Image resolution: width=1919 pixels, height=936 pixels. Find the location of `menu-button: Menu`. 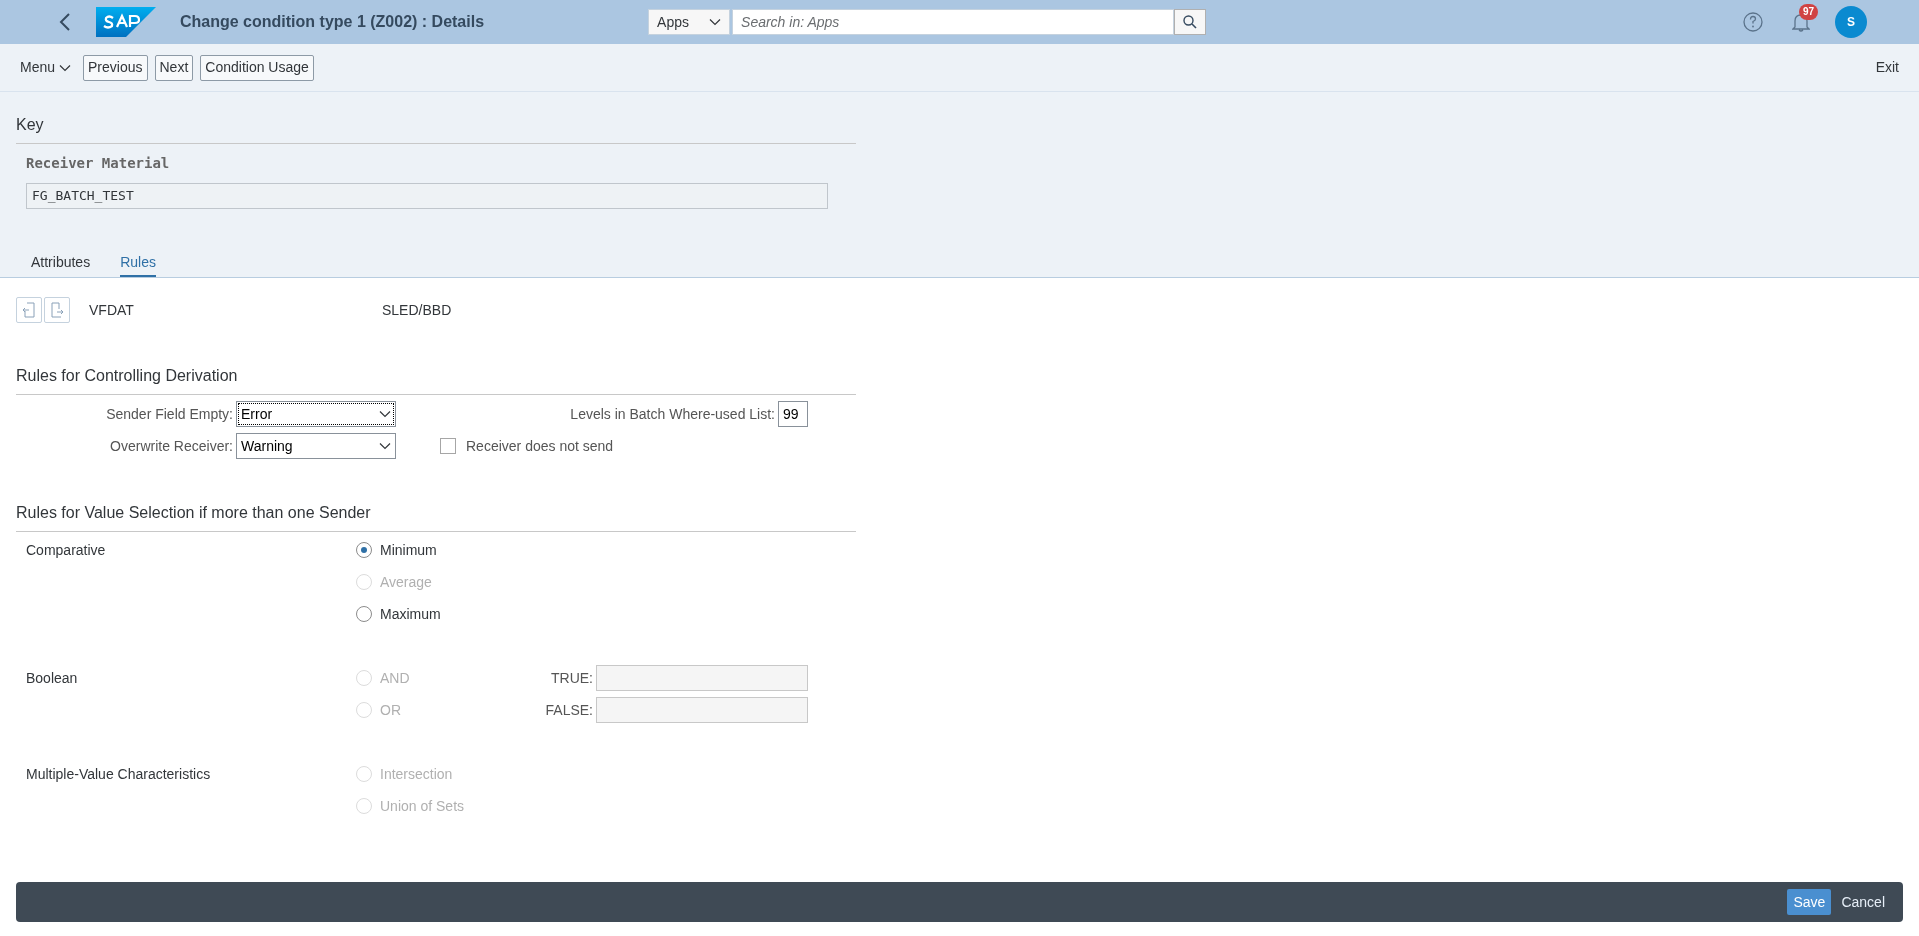

menu-button: Menu is located at coordinates (46, 67).